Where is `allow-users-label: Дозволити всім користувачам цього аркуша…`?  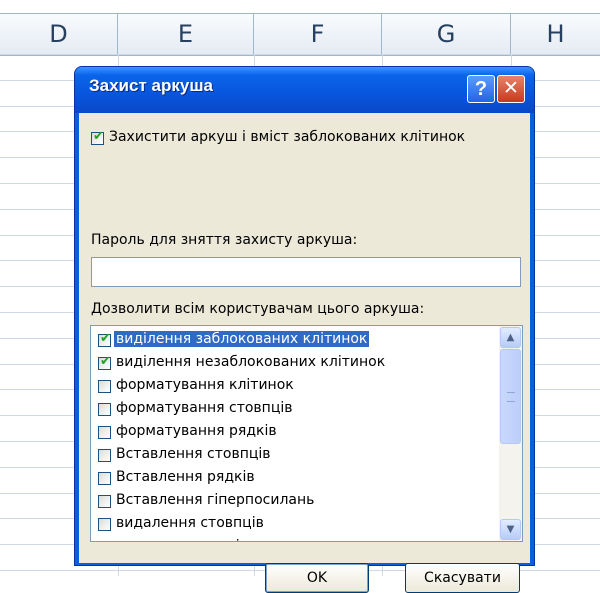
allow-users-label: Дозволити всім користувачам цього аркуша… is located at coordinates (258, 309).